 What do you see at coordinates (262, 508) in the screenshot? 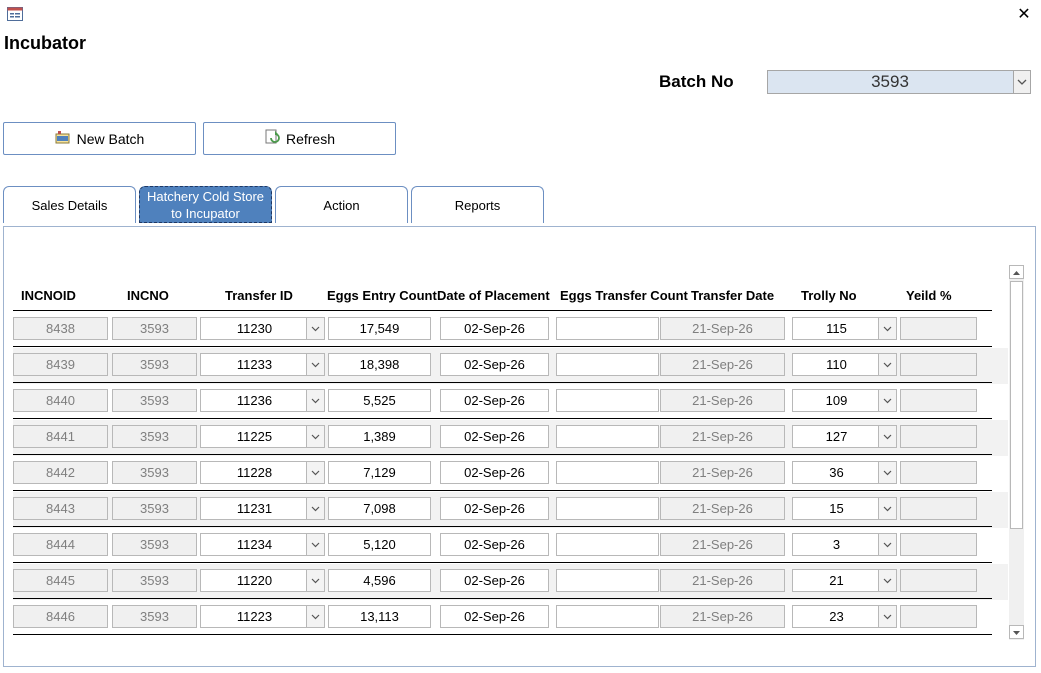
I see `cell-transfer-id: 11231` at bounding box center [262, 508].